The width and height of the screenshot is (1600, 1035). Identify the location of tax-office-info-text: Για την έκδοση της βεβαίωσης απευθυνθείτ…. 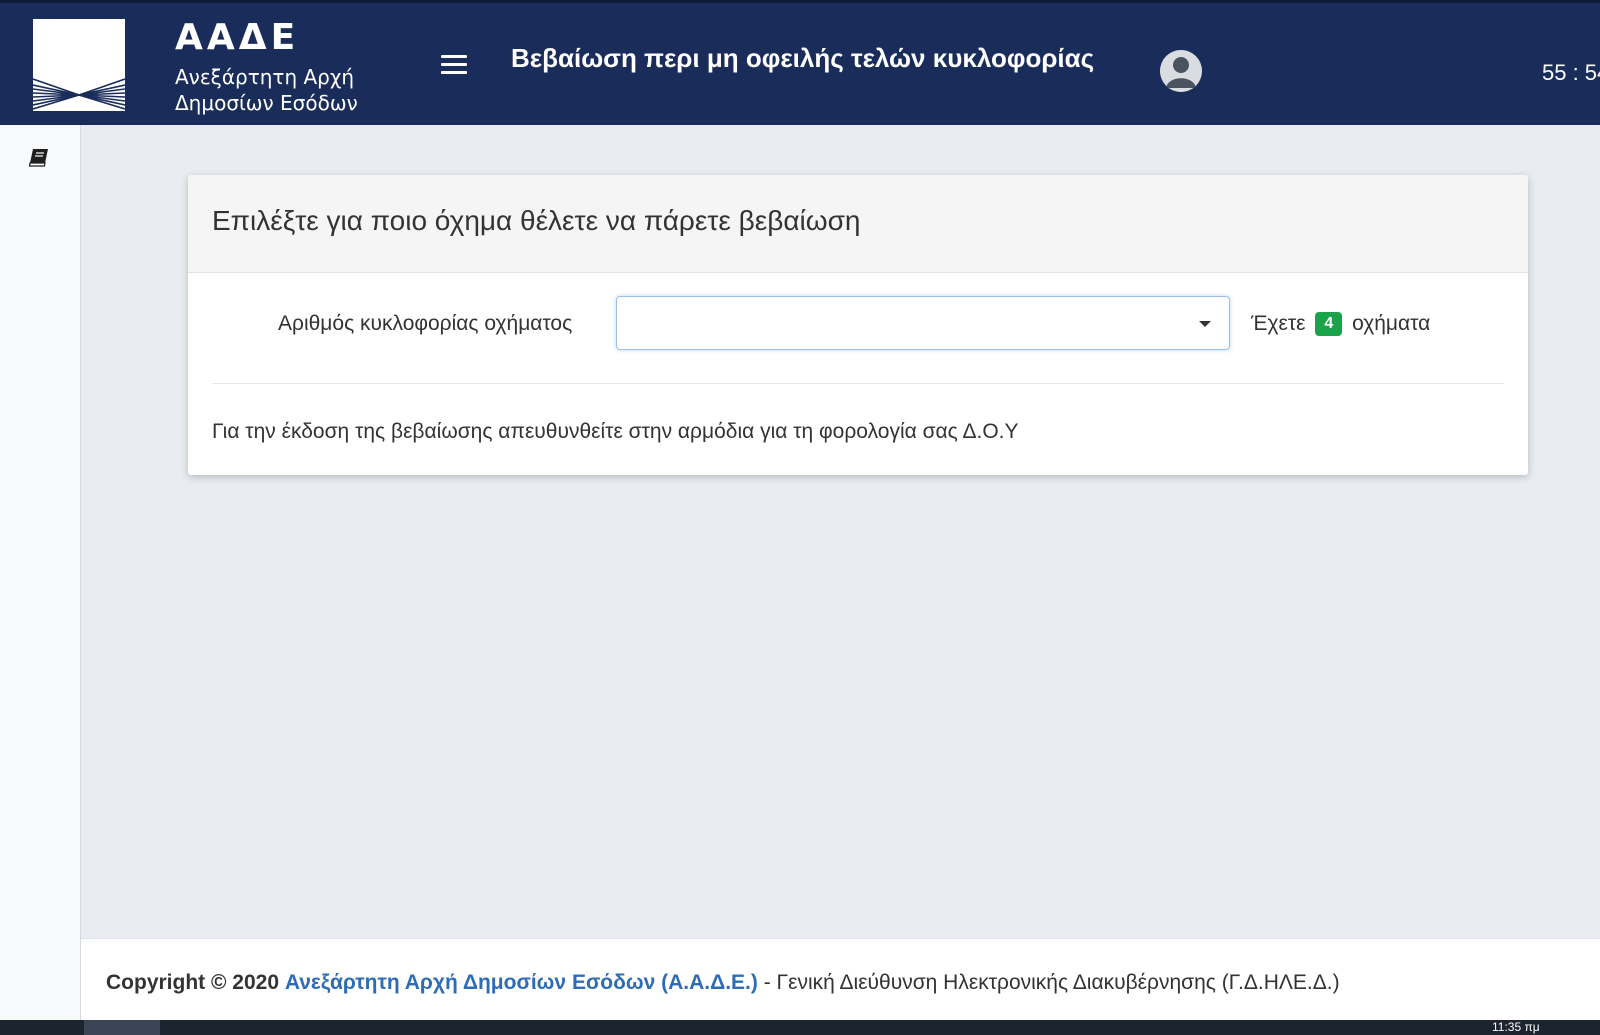
(615, 431).